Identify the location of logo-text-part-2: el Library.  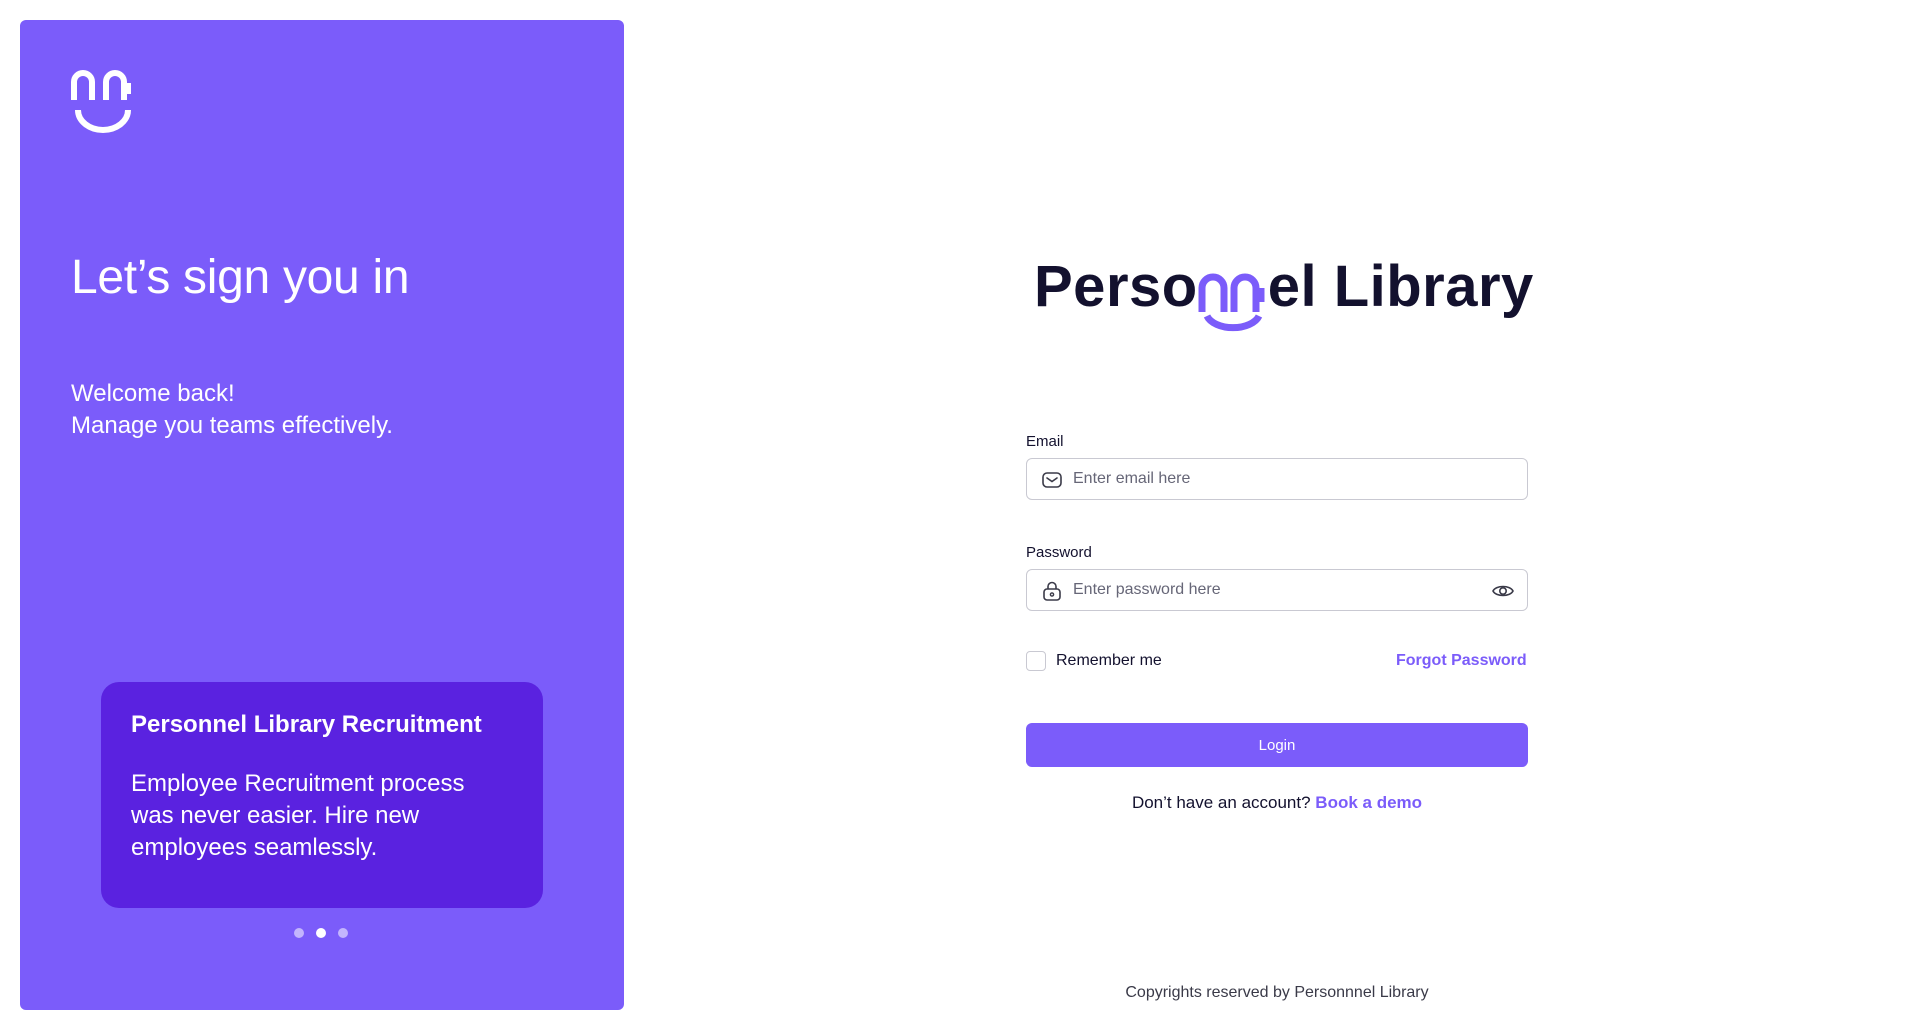
(1400, 286).